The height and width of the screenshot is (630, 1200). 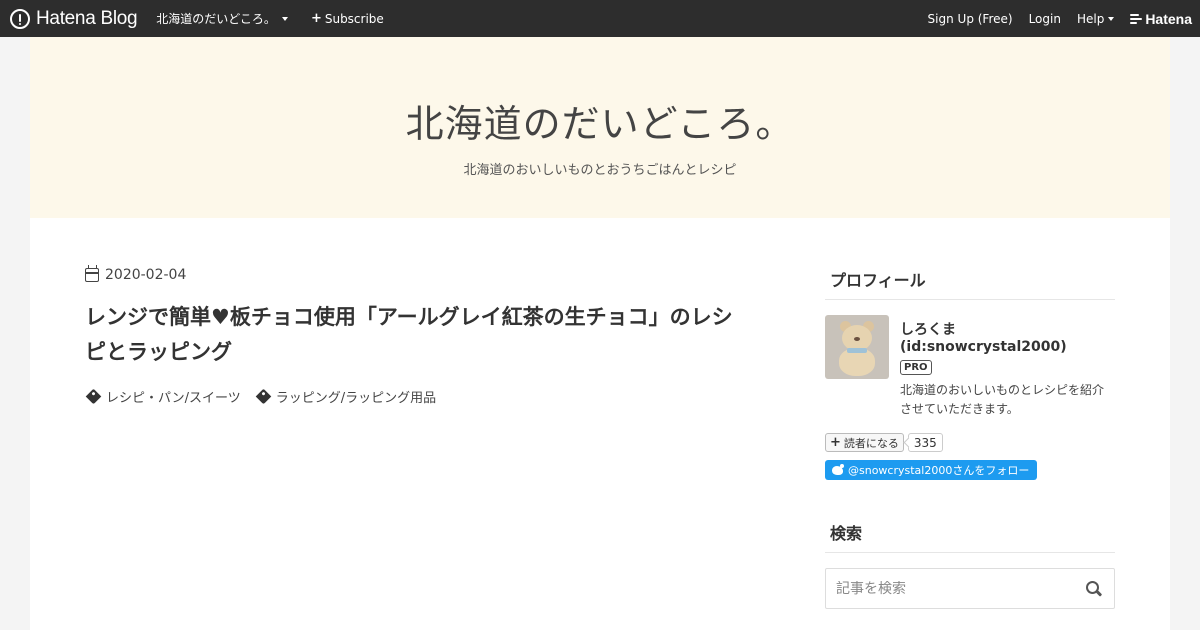 I want to click on twitter-follow-label: @snowcrystal2000さんをフォロー, so click(x=939, y=470).